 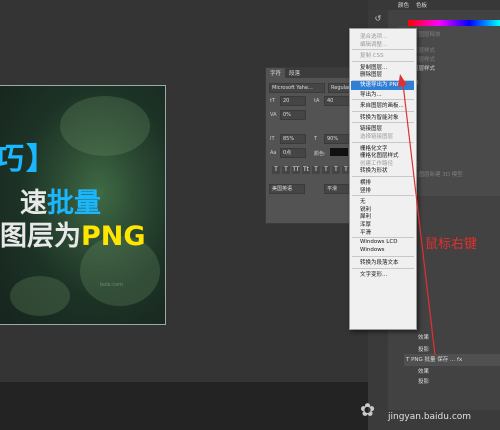 What do you see at coordinates (272, 139) in the screenshot?
I see `vertical-scale-icon: IT` at bounding box center [272, 139].